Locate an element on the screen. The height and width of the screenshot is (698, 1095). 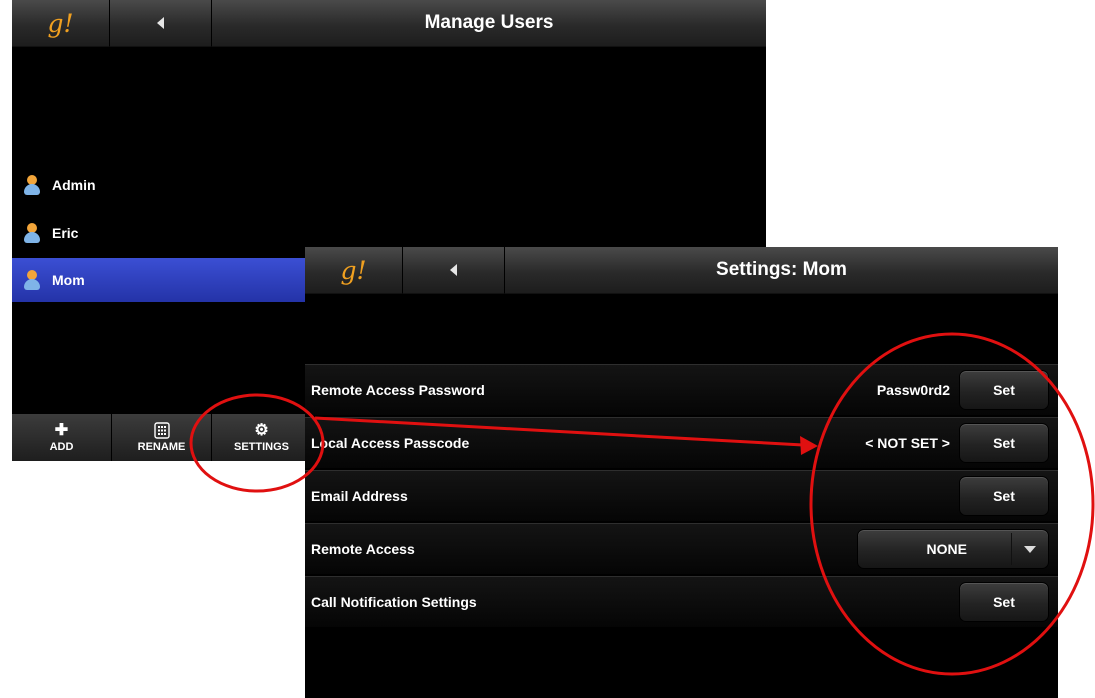
dropdown-value: NONE is located at coordinates (946, 549).